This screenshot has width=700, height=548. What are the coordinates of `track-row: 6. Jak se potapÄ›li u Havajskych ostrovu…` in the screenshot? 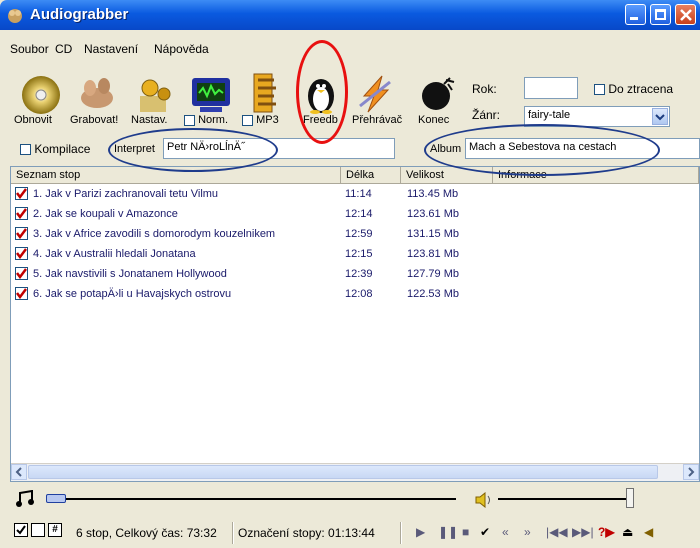 It's located at (355, 295).